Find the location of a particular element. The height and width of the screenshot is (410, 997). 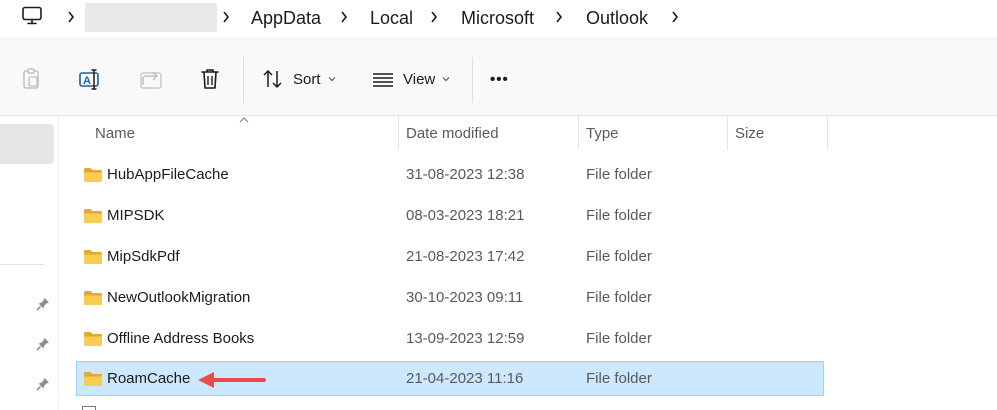

file-row-mipsdkpdf: MipSdkPdf 21-08-2023 17:42 File folder is located at coordinates (450, 256).